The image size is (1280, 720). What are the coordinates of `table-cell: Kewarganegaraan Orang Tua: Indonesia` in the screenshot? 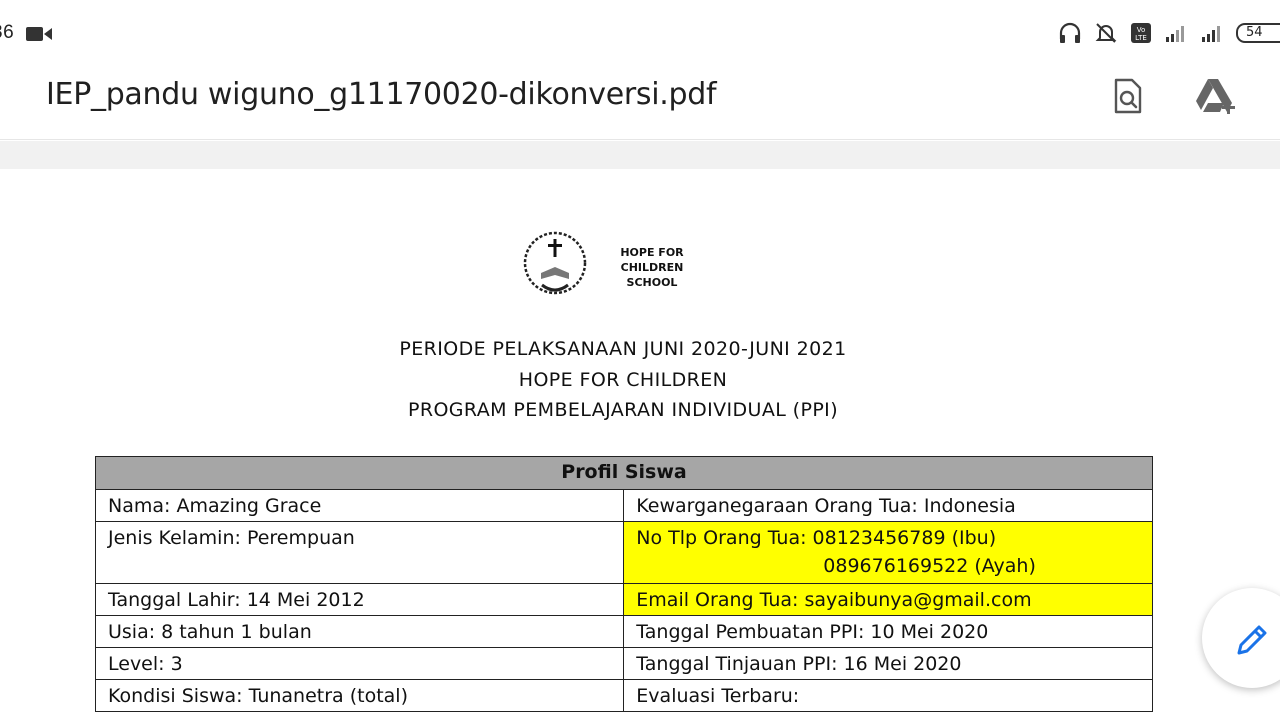 It's located at (888, 505).